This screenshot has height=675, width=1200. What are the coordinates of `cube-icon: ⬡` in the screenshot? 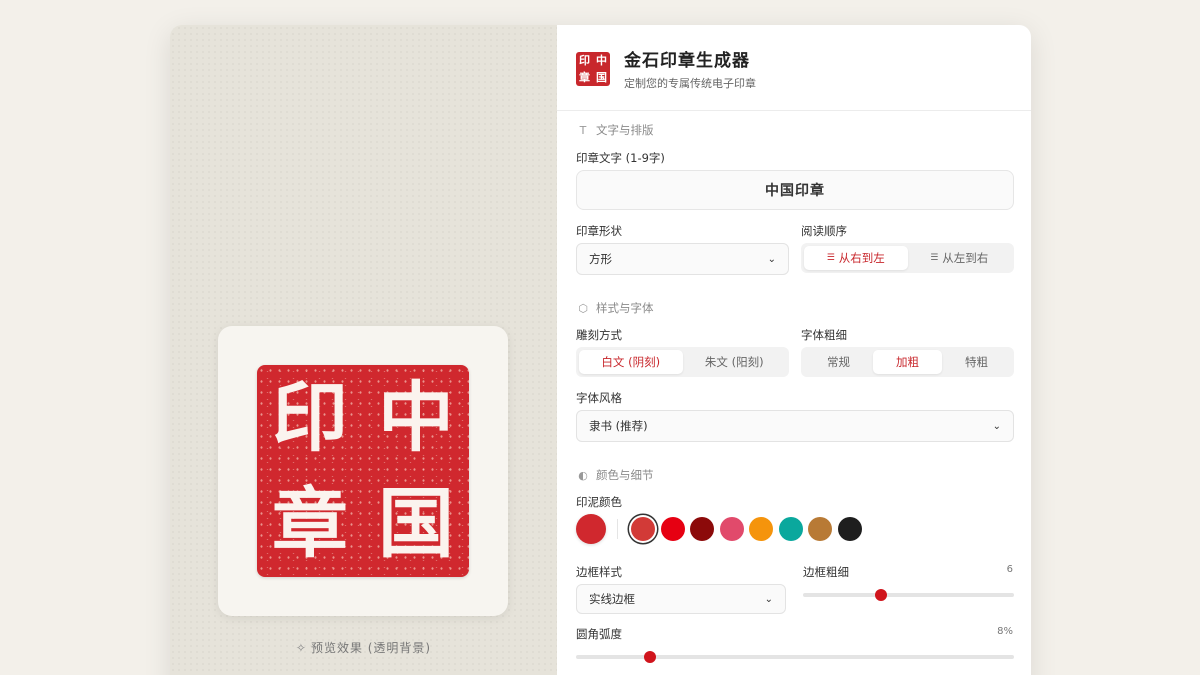 It's located at (583, 308).